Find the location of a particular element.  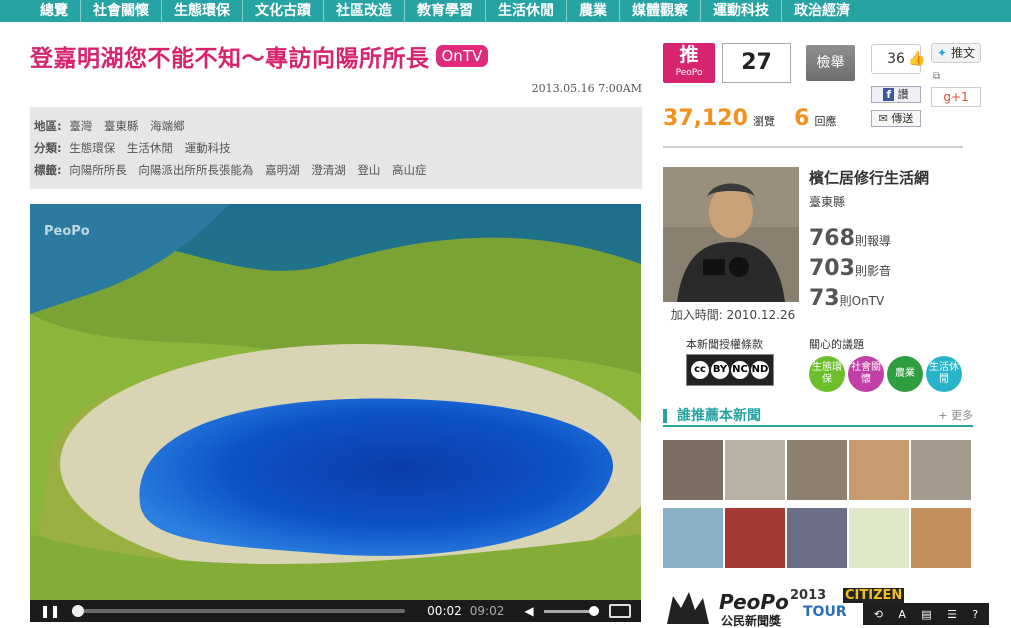

report-button: 檢舉 is located at coordinates (830, 63).